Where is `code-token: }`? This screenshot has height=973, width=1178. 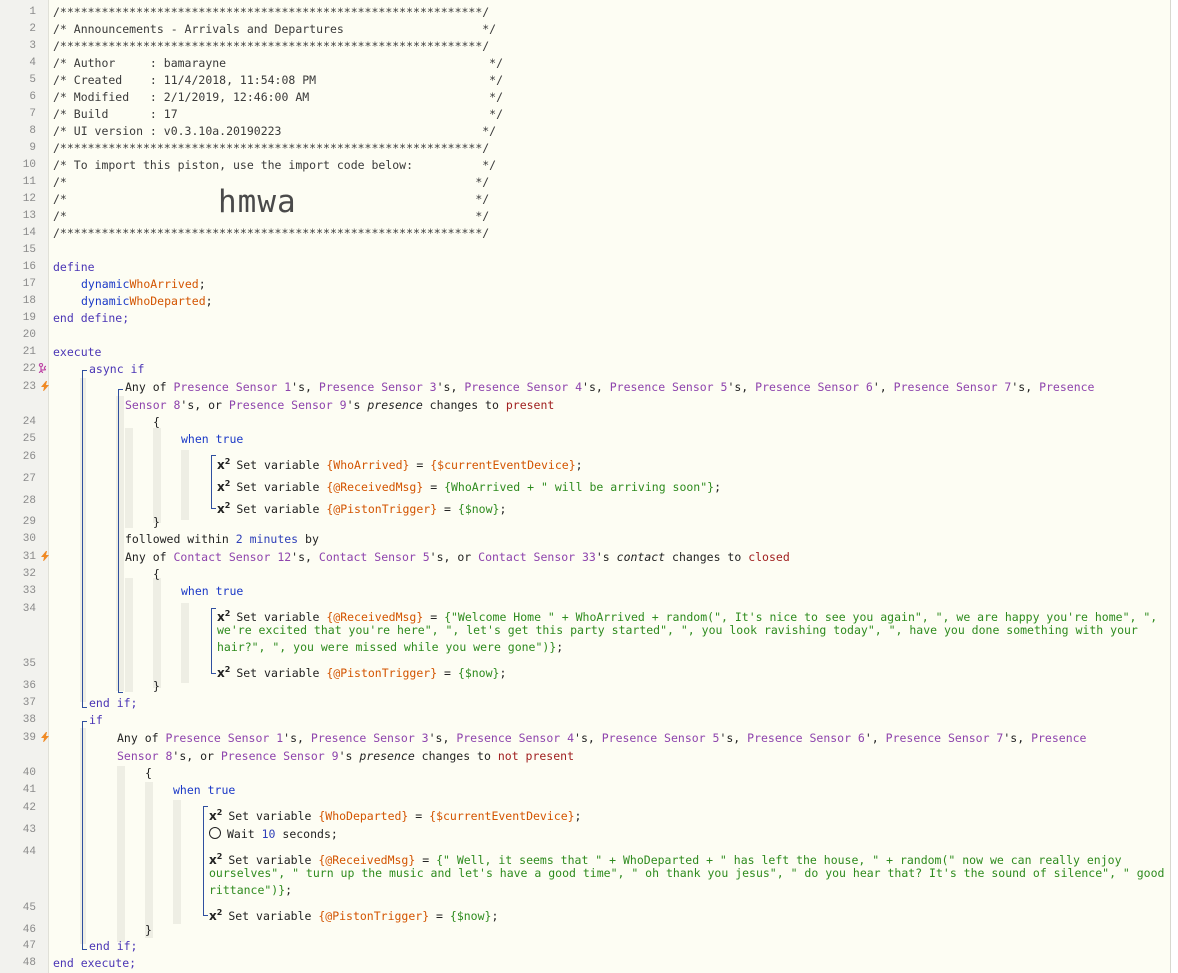
code-token: } is located at coordinates (156, 686).